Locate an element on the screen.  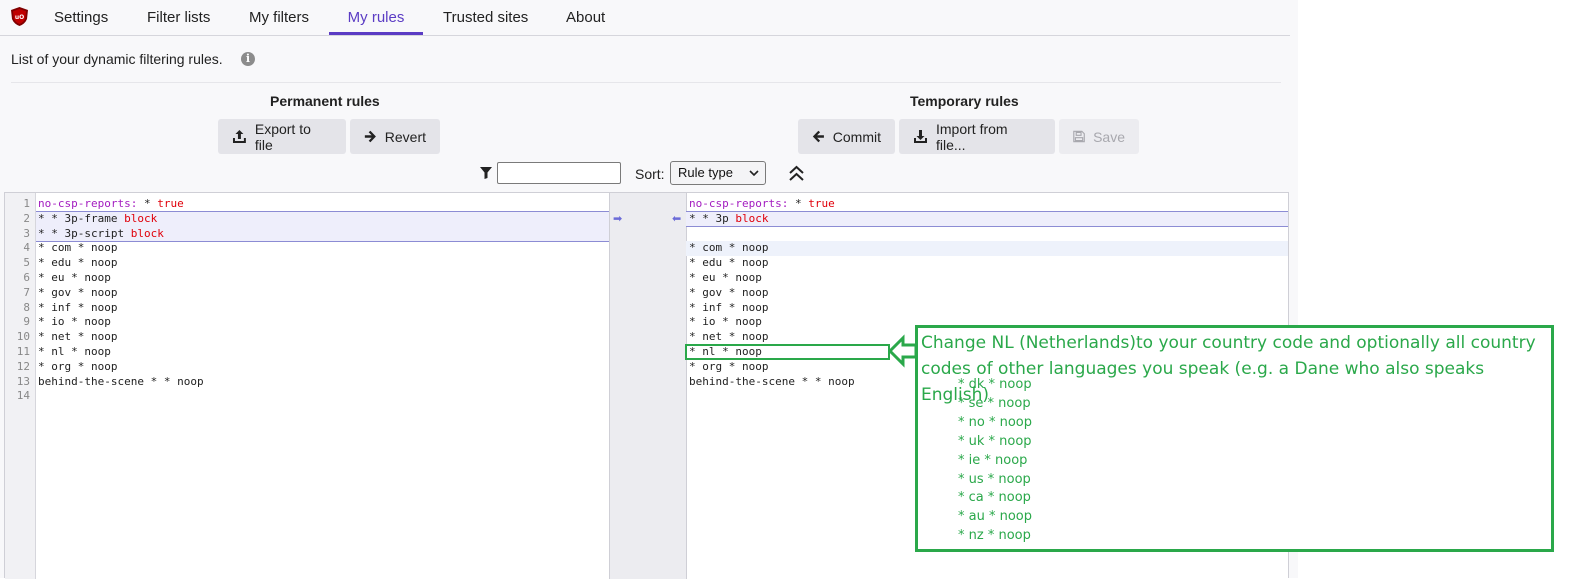
temporary-rule-line: * * 3p block is located at coordinates (729, 218).